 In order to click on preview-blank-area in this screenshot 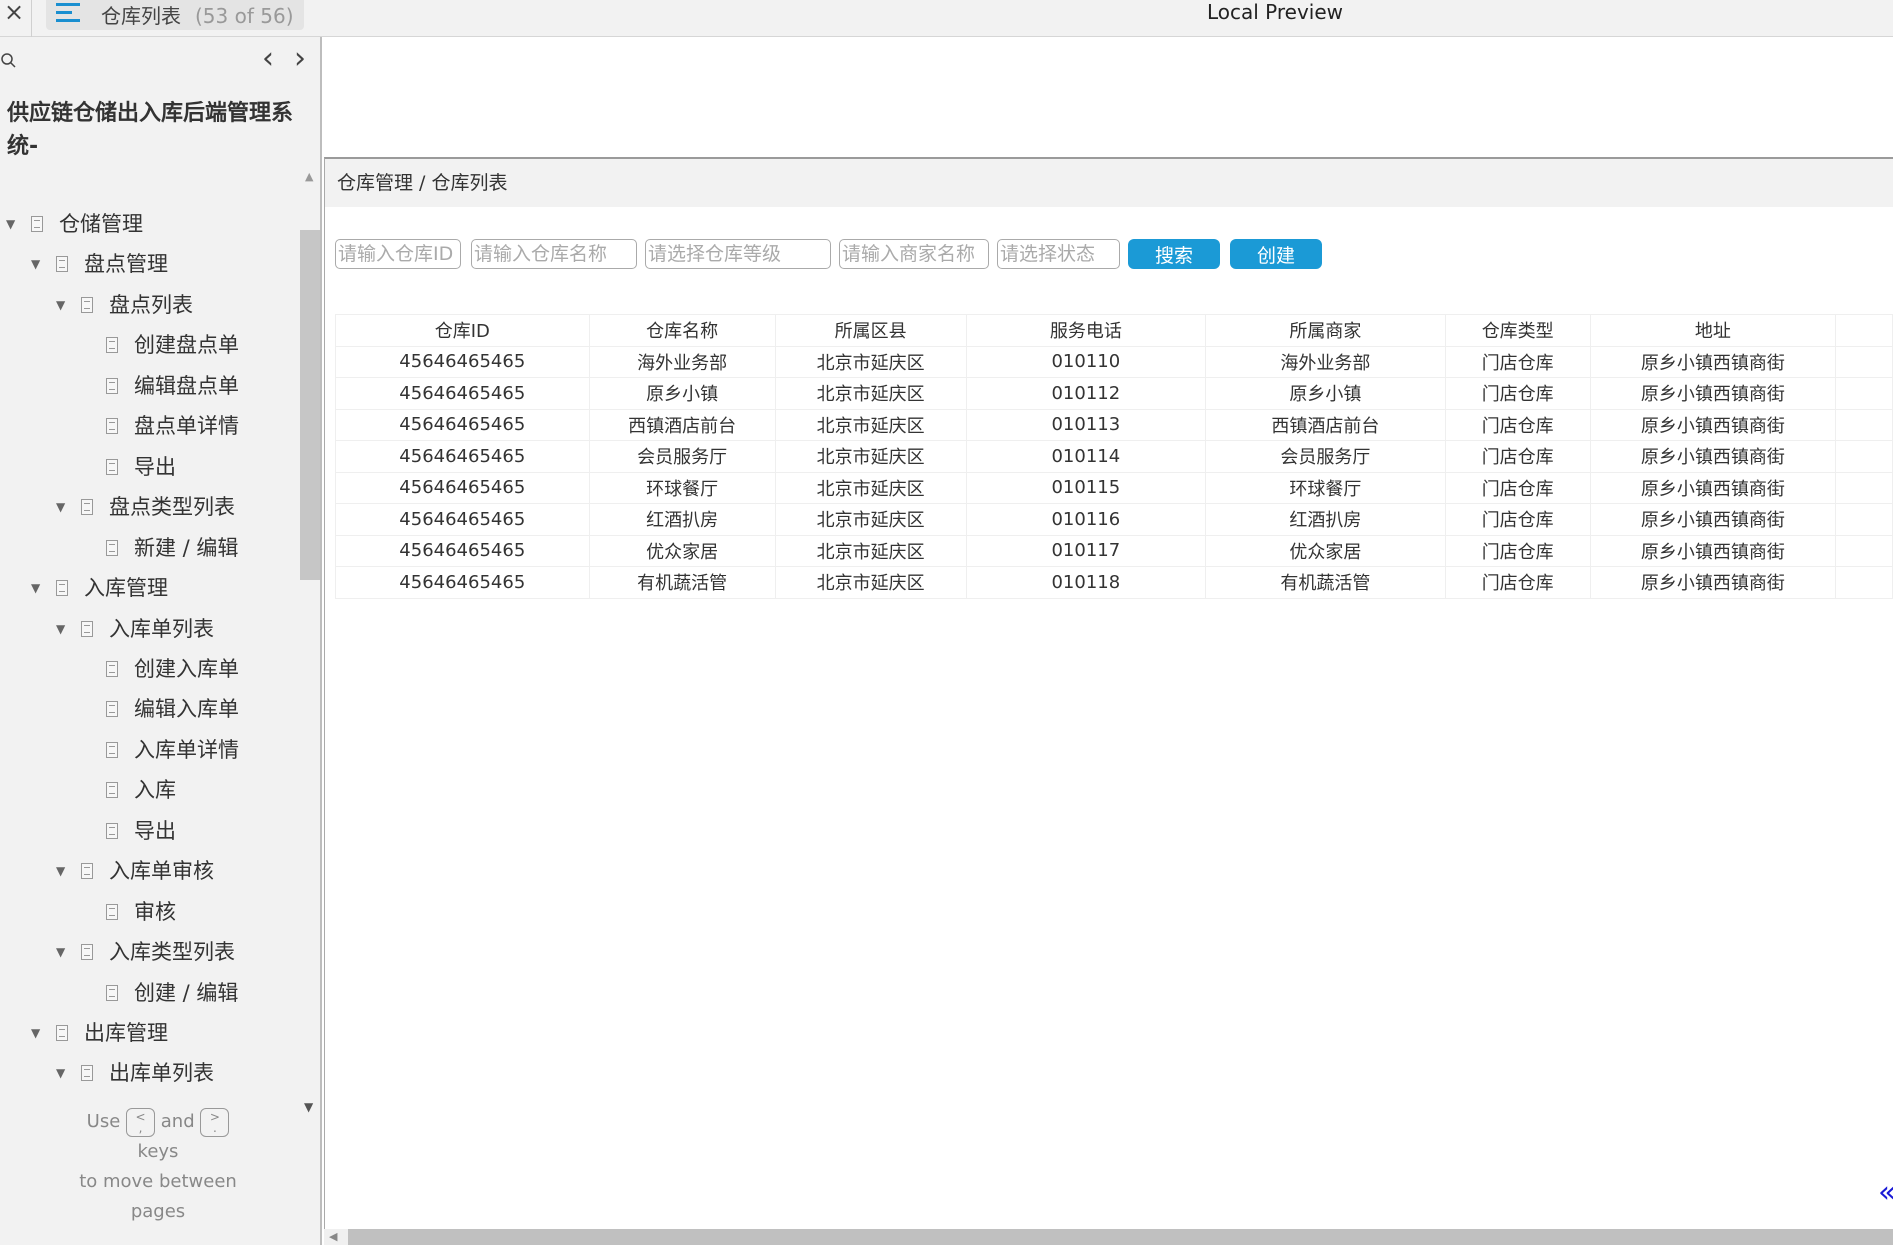, I will do `click(1107, 97)`.